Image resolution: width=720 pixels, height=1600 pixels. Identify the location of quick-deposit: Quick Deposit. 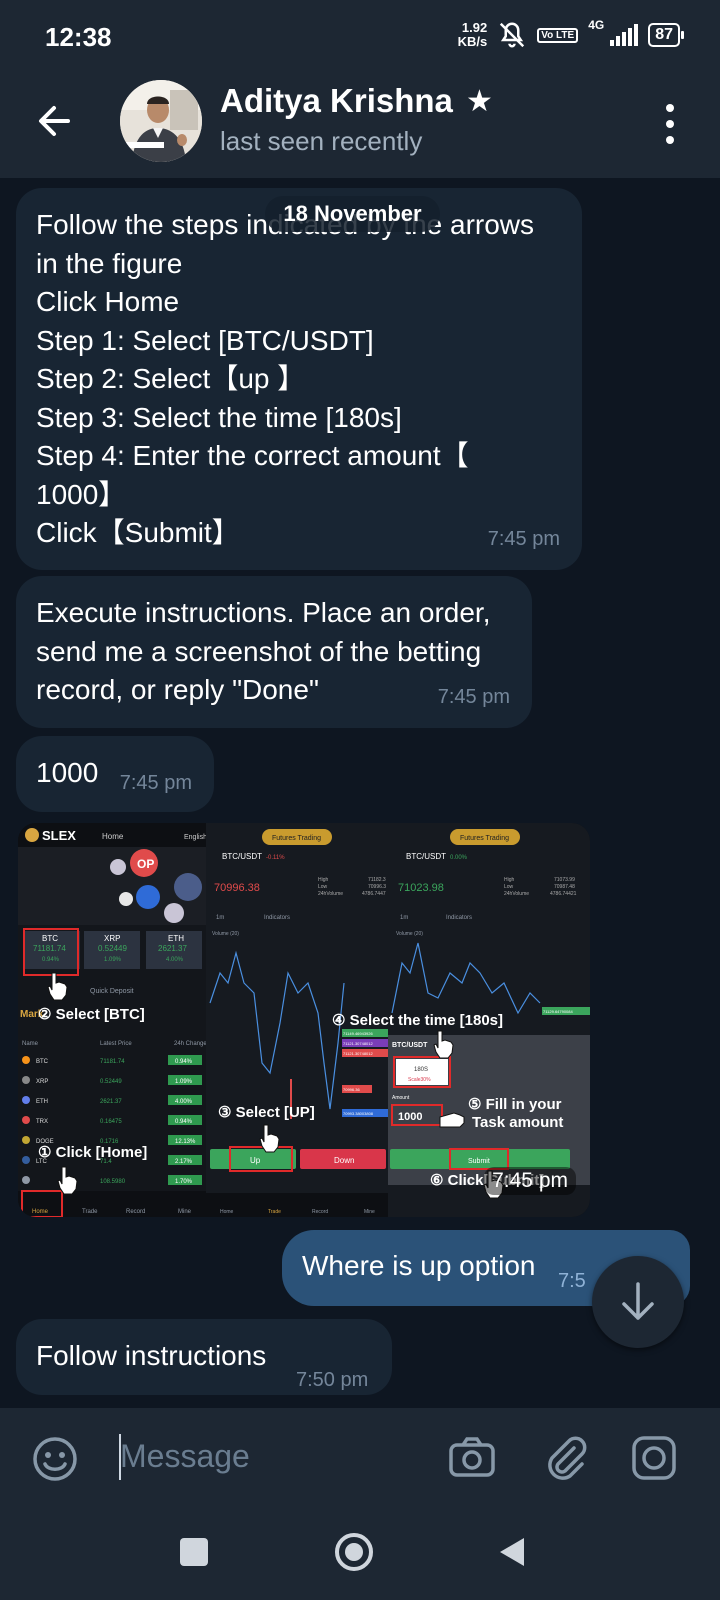
(112, 991).